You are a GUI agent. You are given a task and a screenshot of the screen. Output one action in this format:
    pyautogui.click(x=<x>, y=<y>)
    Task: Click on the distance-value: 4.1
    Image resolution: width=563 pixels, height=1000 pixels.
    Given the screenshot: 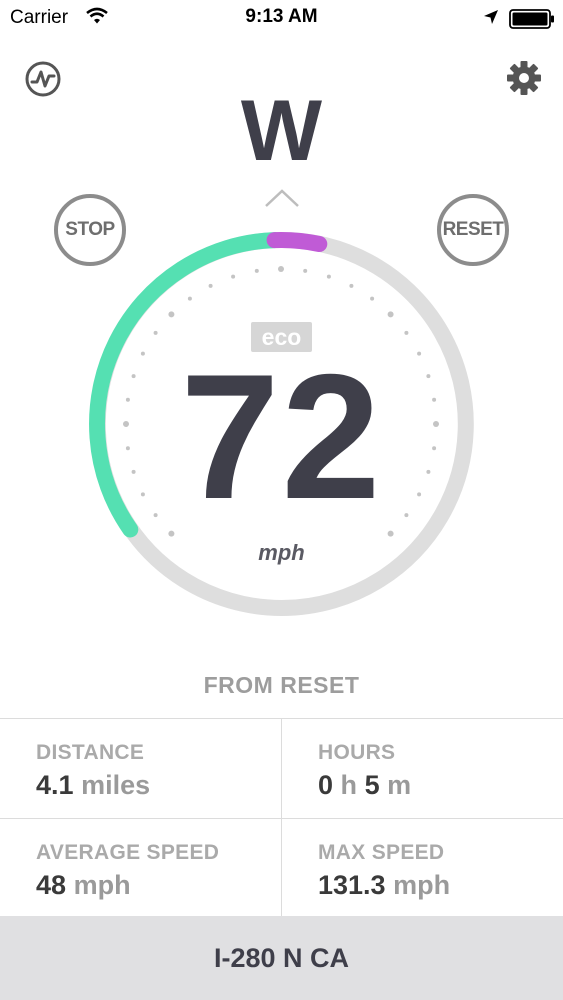 What is the action you would take?
    pyautogui.click(x=55, y=785)
    